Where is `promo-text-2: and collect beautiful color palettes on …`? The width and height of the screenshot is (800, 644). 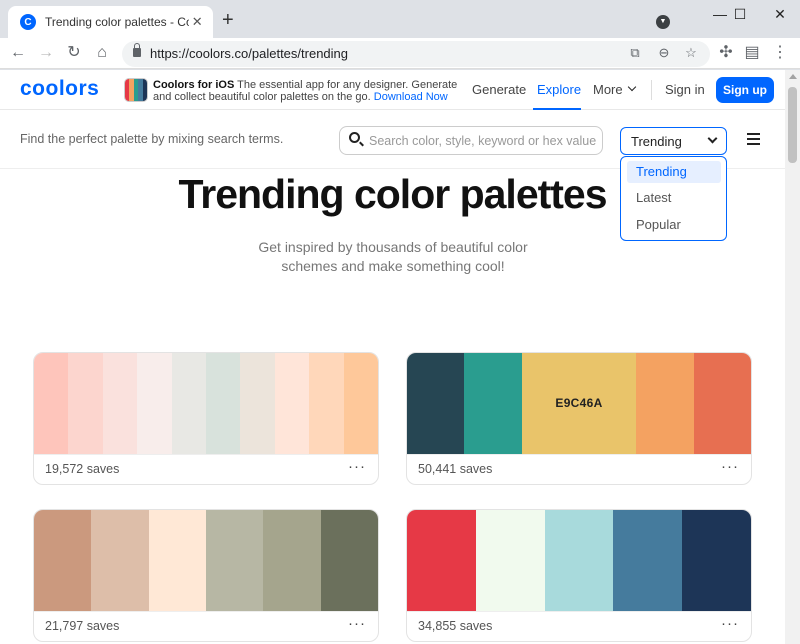
promo-text-2: and collect beautiful color palettes on … is located at coordinates (262, 97).